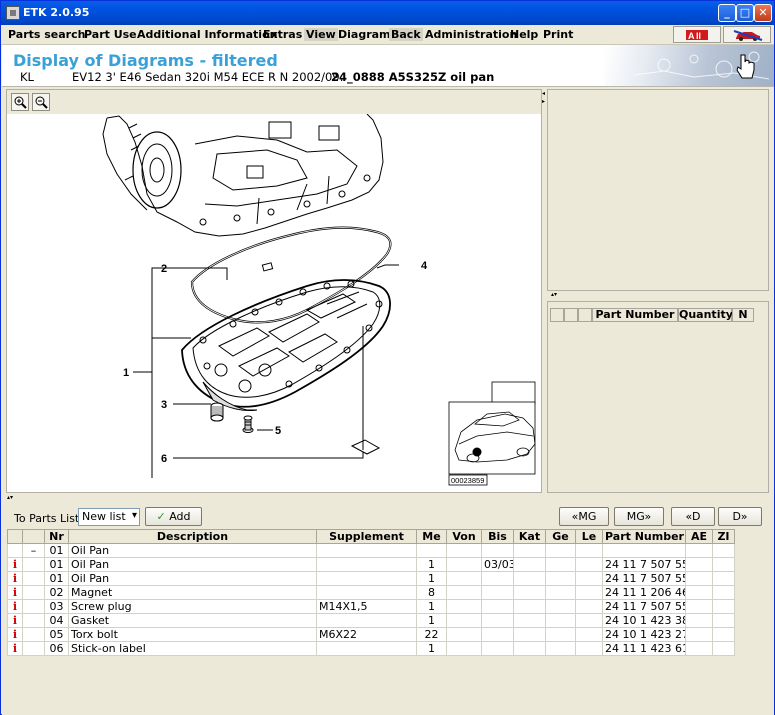 This screenshot has height=715, width=775. Describe the element at coordinates (192, 550) in the screenshot. I see `cell-description: Oil Pan` at that location.